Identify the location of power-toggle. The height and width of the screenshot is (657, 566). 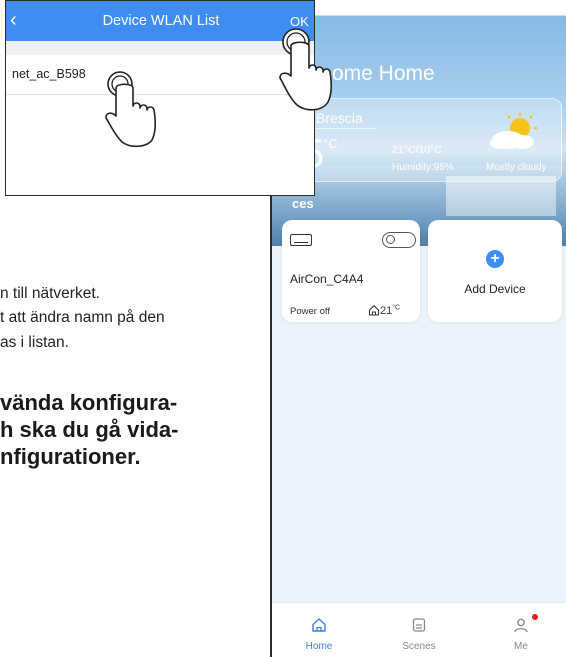
(399, 240).